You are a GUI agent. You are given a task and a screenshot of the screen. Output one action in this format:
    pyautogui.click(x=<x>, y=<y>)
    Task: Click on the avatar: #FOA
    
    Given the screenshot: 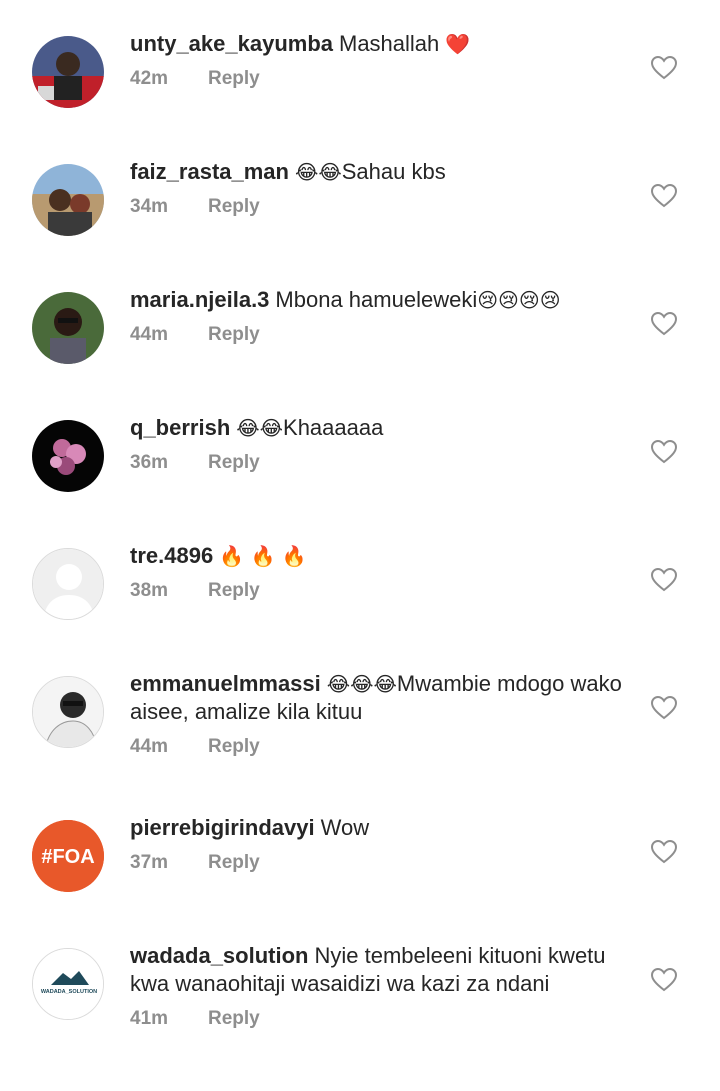 What is the action you would take?
    pyautogui.click(x=68, y=856)
    